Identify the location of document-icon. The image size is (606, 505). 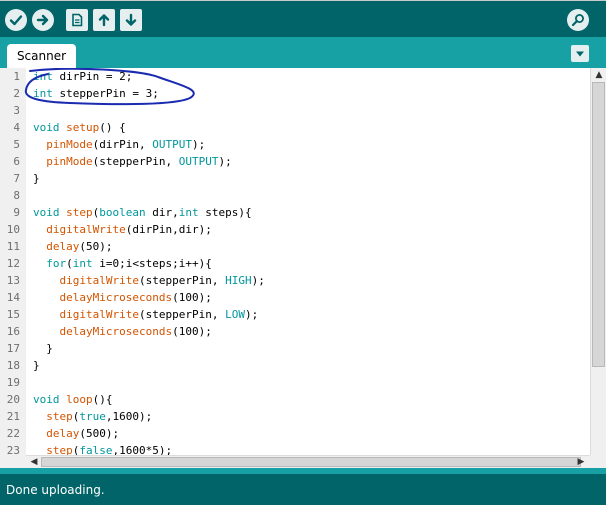
(77, 20).